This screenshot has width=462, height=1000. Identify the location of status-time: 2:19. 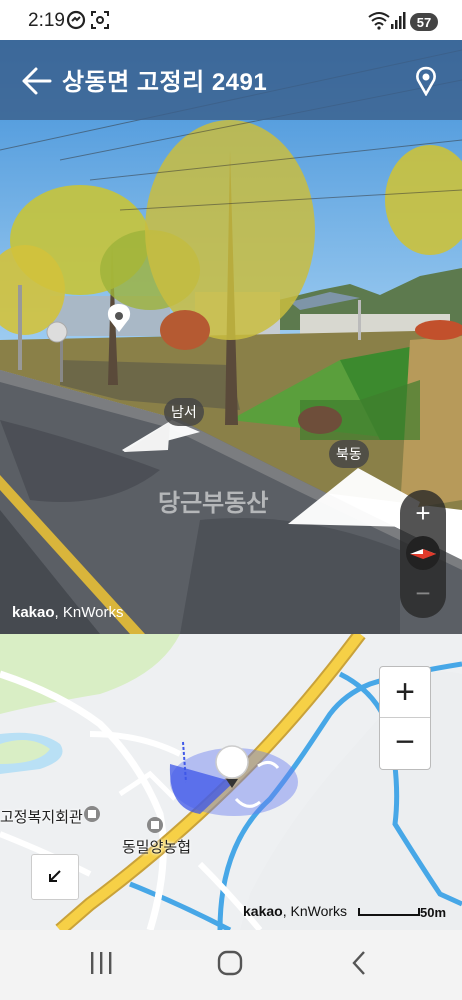
(46, 20).